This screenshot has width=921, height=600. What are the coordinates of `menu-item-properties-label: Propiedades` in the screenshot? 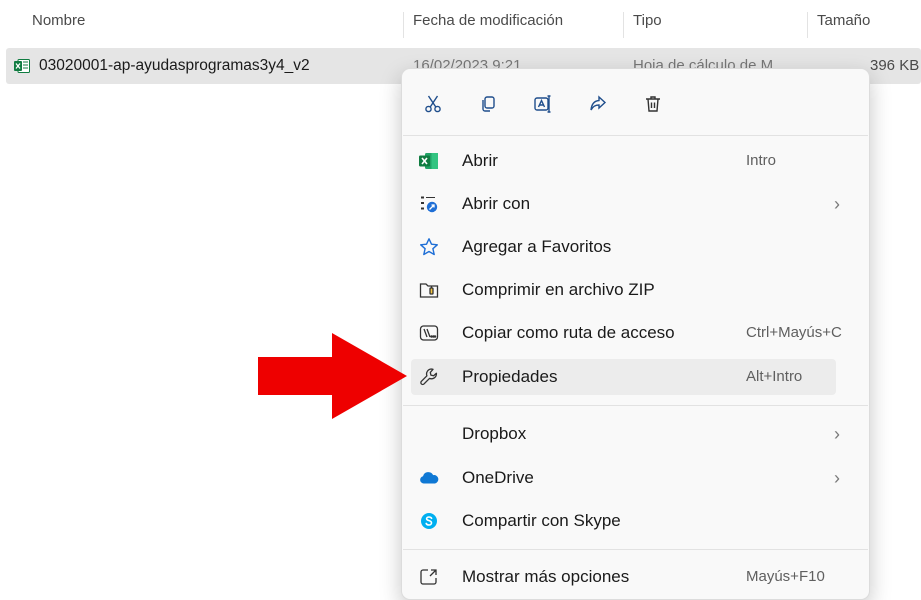 It's located at (510, 376).